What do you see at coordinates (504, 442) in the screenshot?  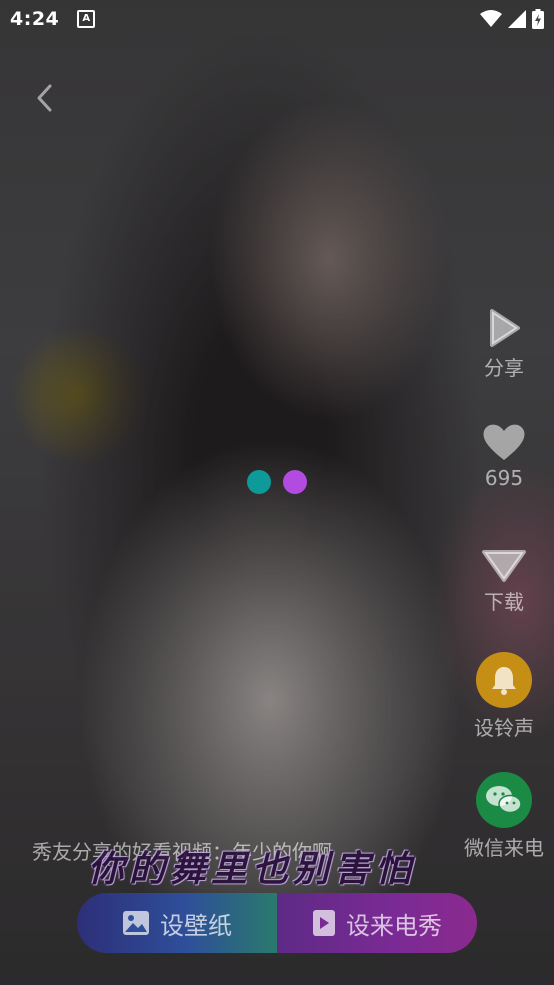 I see `heart-icon` at bounding box center [504, 442].